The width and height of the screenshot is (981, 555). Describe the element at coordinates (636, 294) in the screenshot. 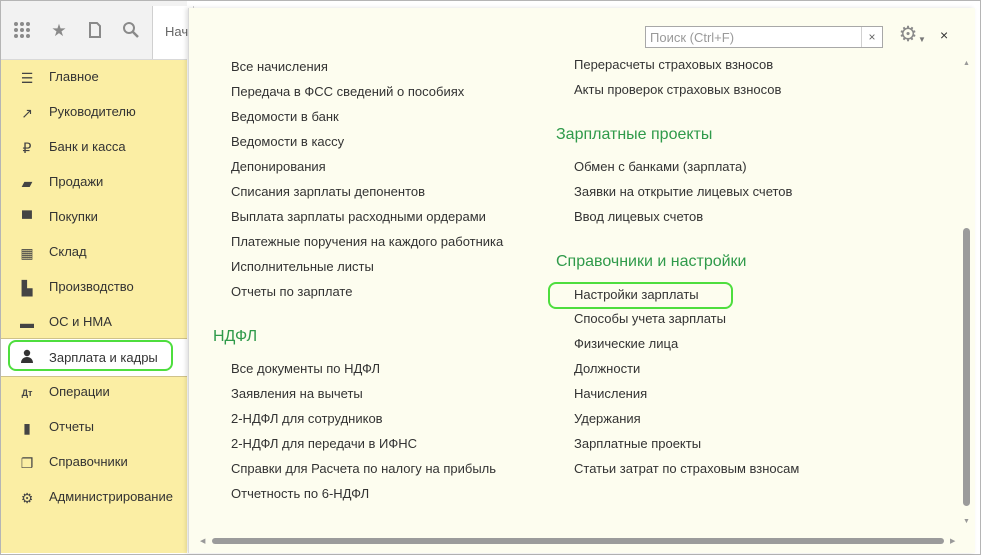

I see `menu-link-salary-settings: Настройки зарплаты` at that location.